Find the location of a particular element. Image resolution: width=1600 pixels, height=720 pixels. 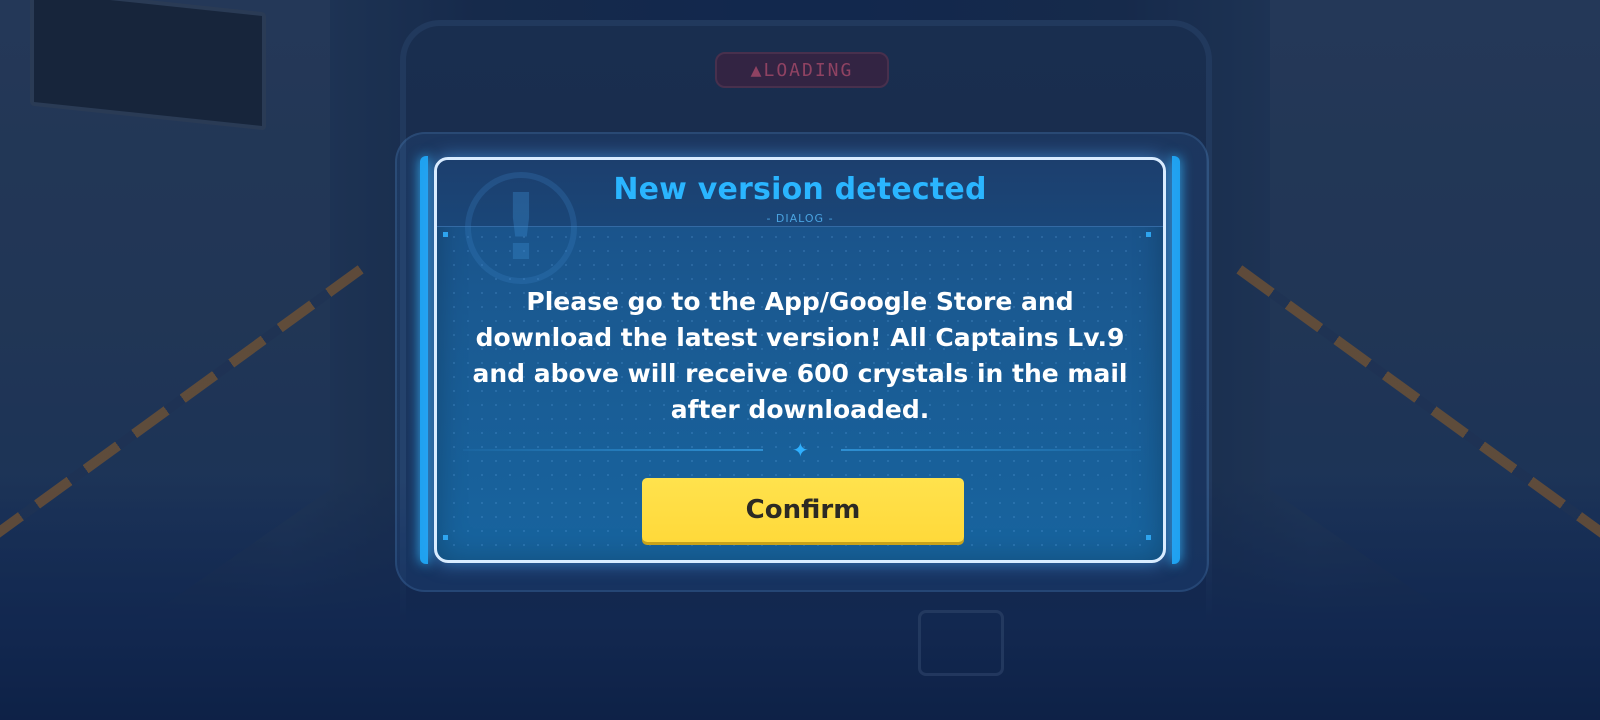

dialog-title: New version detected is located at coordinates (800, 189).